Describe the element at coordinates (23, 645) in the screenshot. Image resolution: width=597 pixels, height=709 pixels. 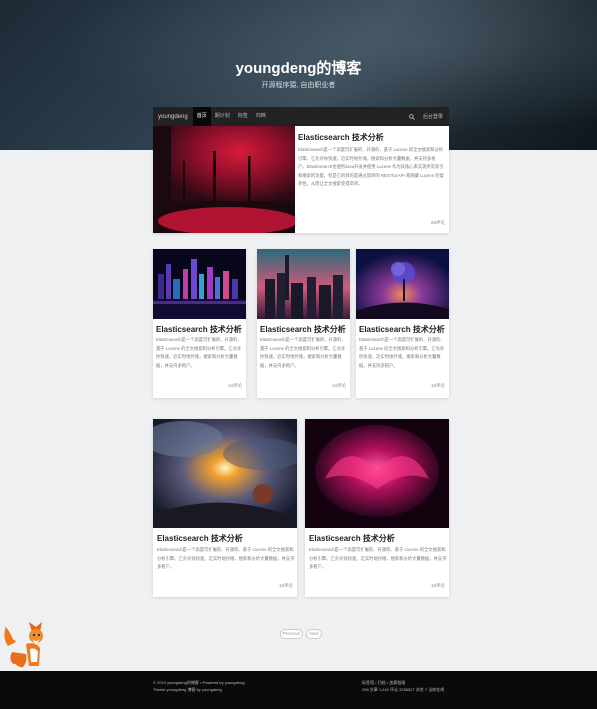
I see `fox-mascot-image` at that location.